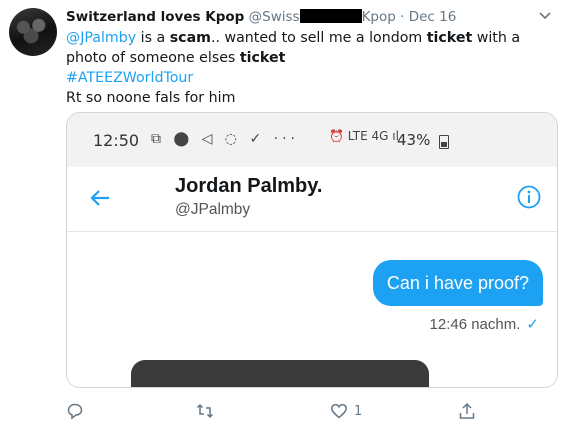 This screenshot has width=570, height=431. What do you see at coordinates (190, 38) in the screenshot?
I see `keyword-scam: scam` at bounding box center [190, 38].